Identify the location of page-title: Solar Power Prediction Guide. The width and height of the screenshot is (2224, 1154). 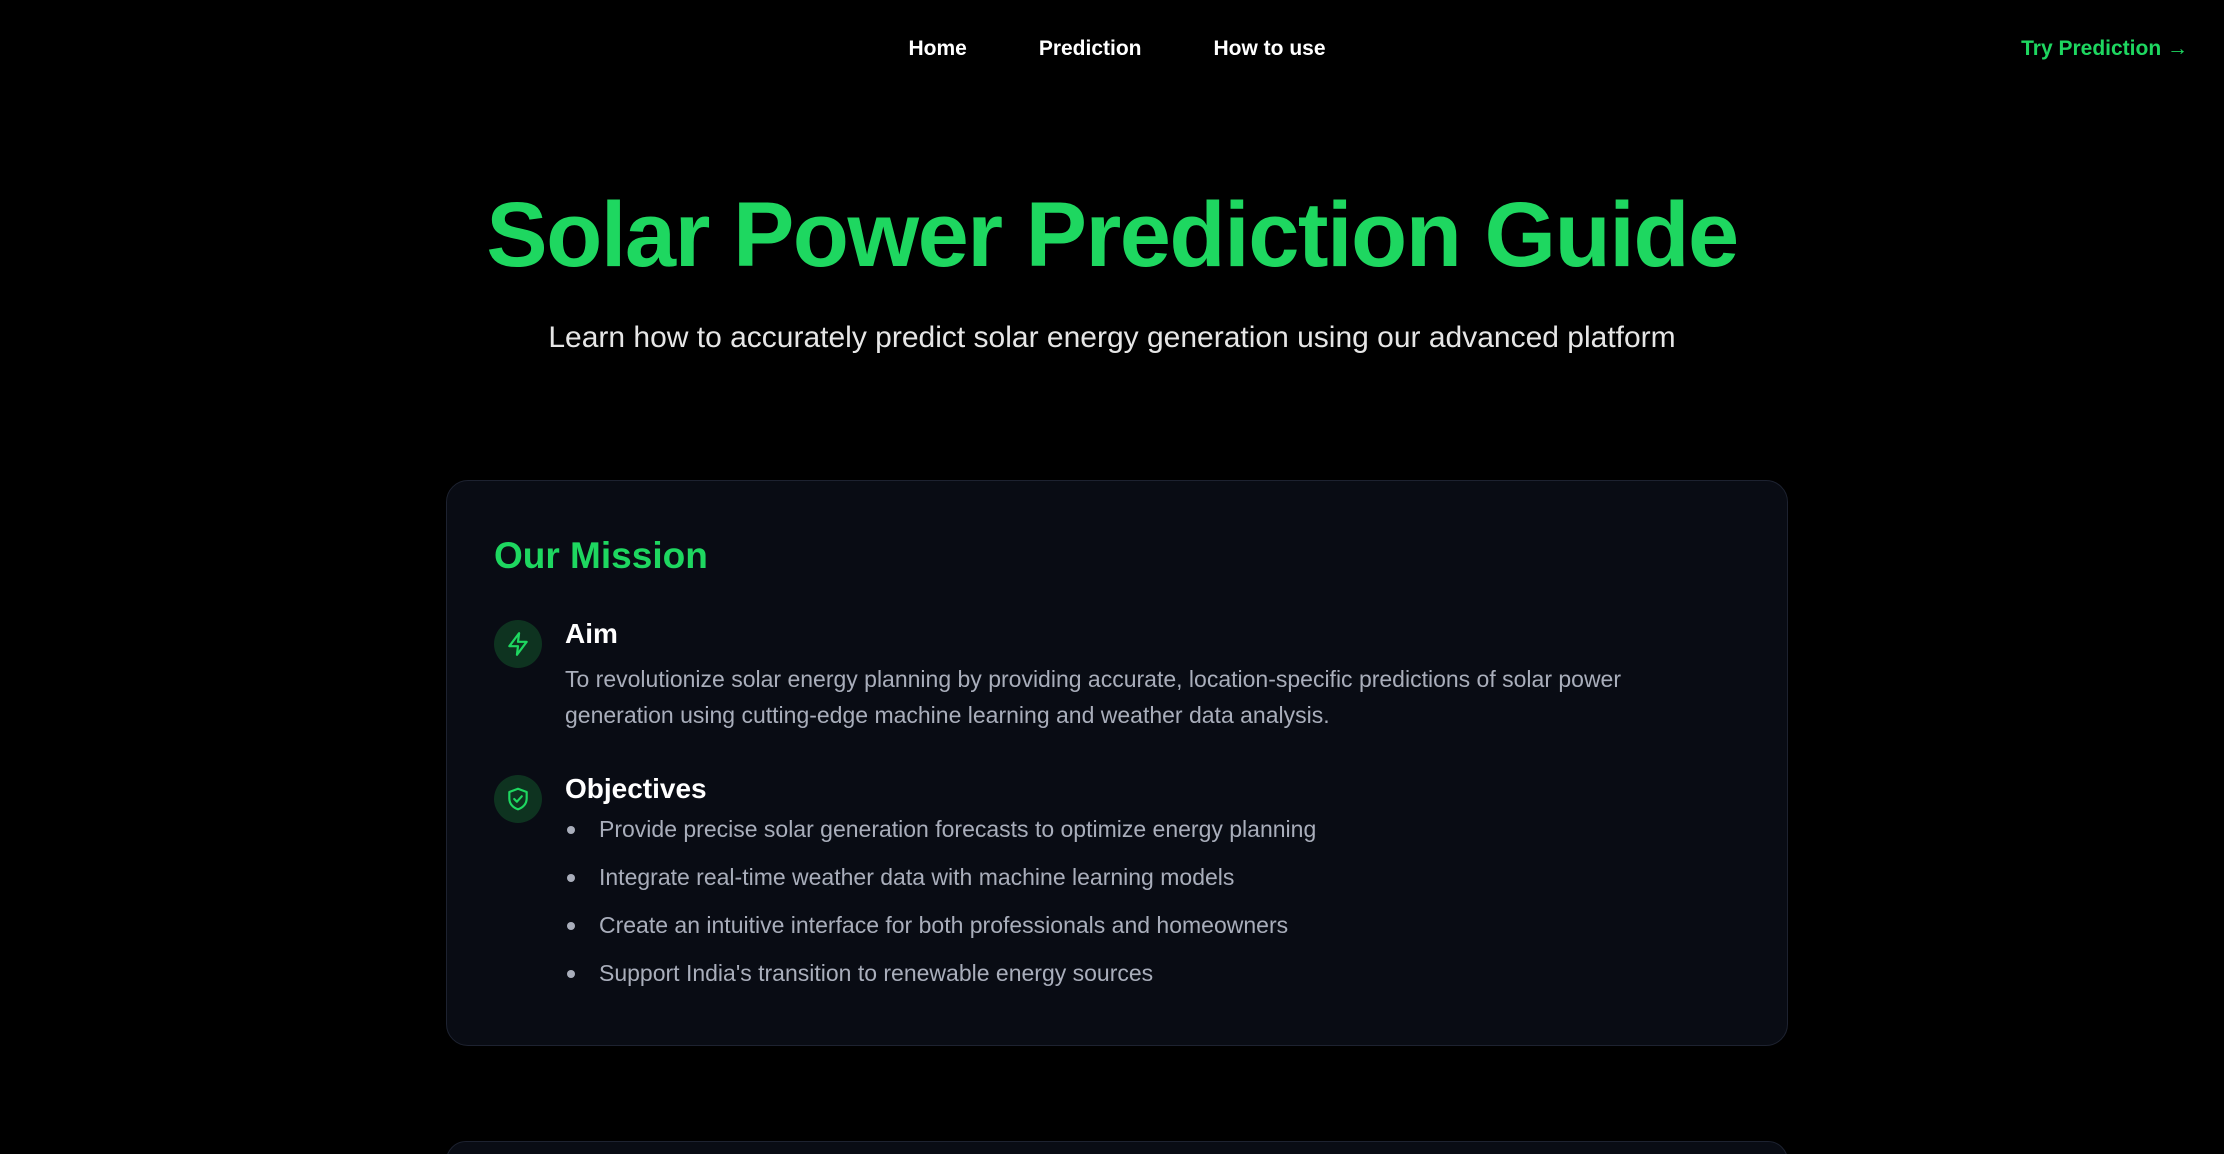
(1112, 235).